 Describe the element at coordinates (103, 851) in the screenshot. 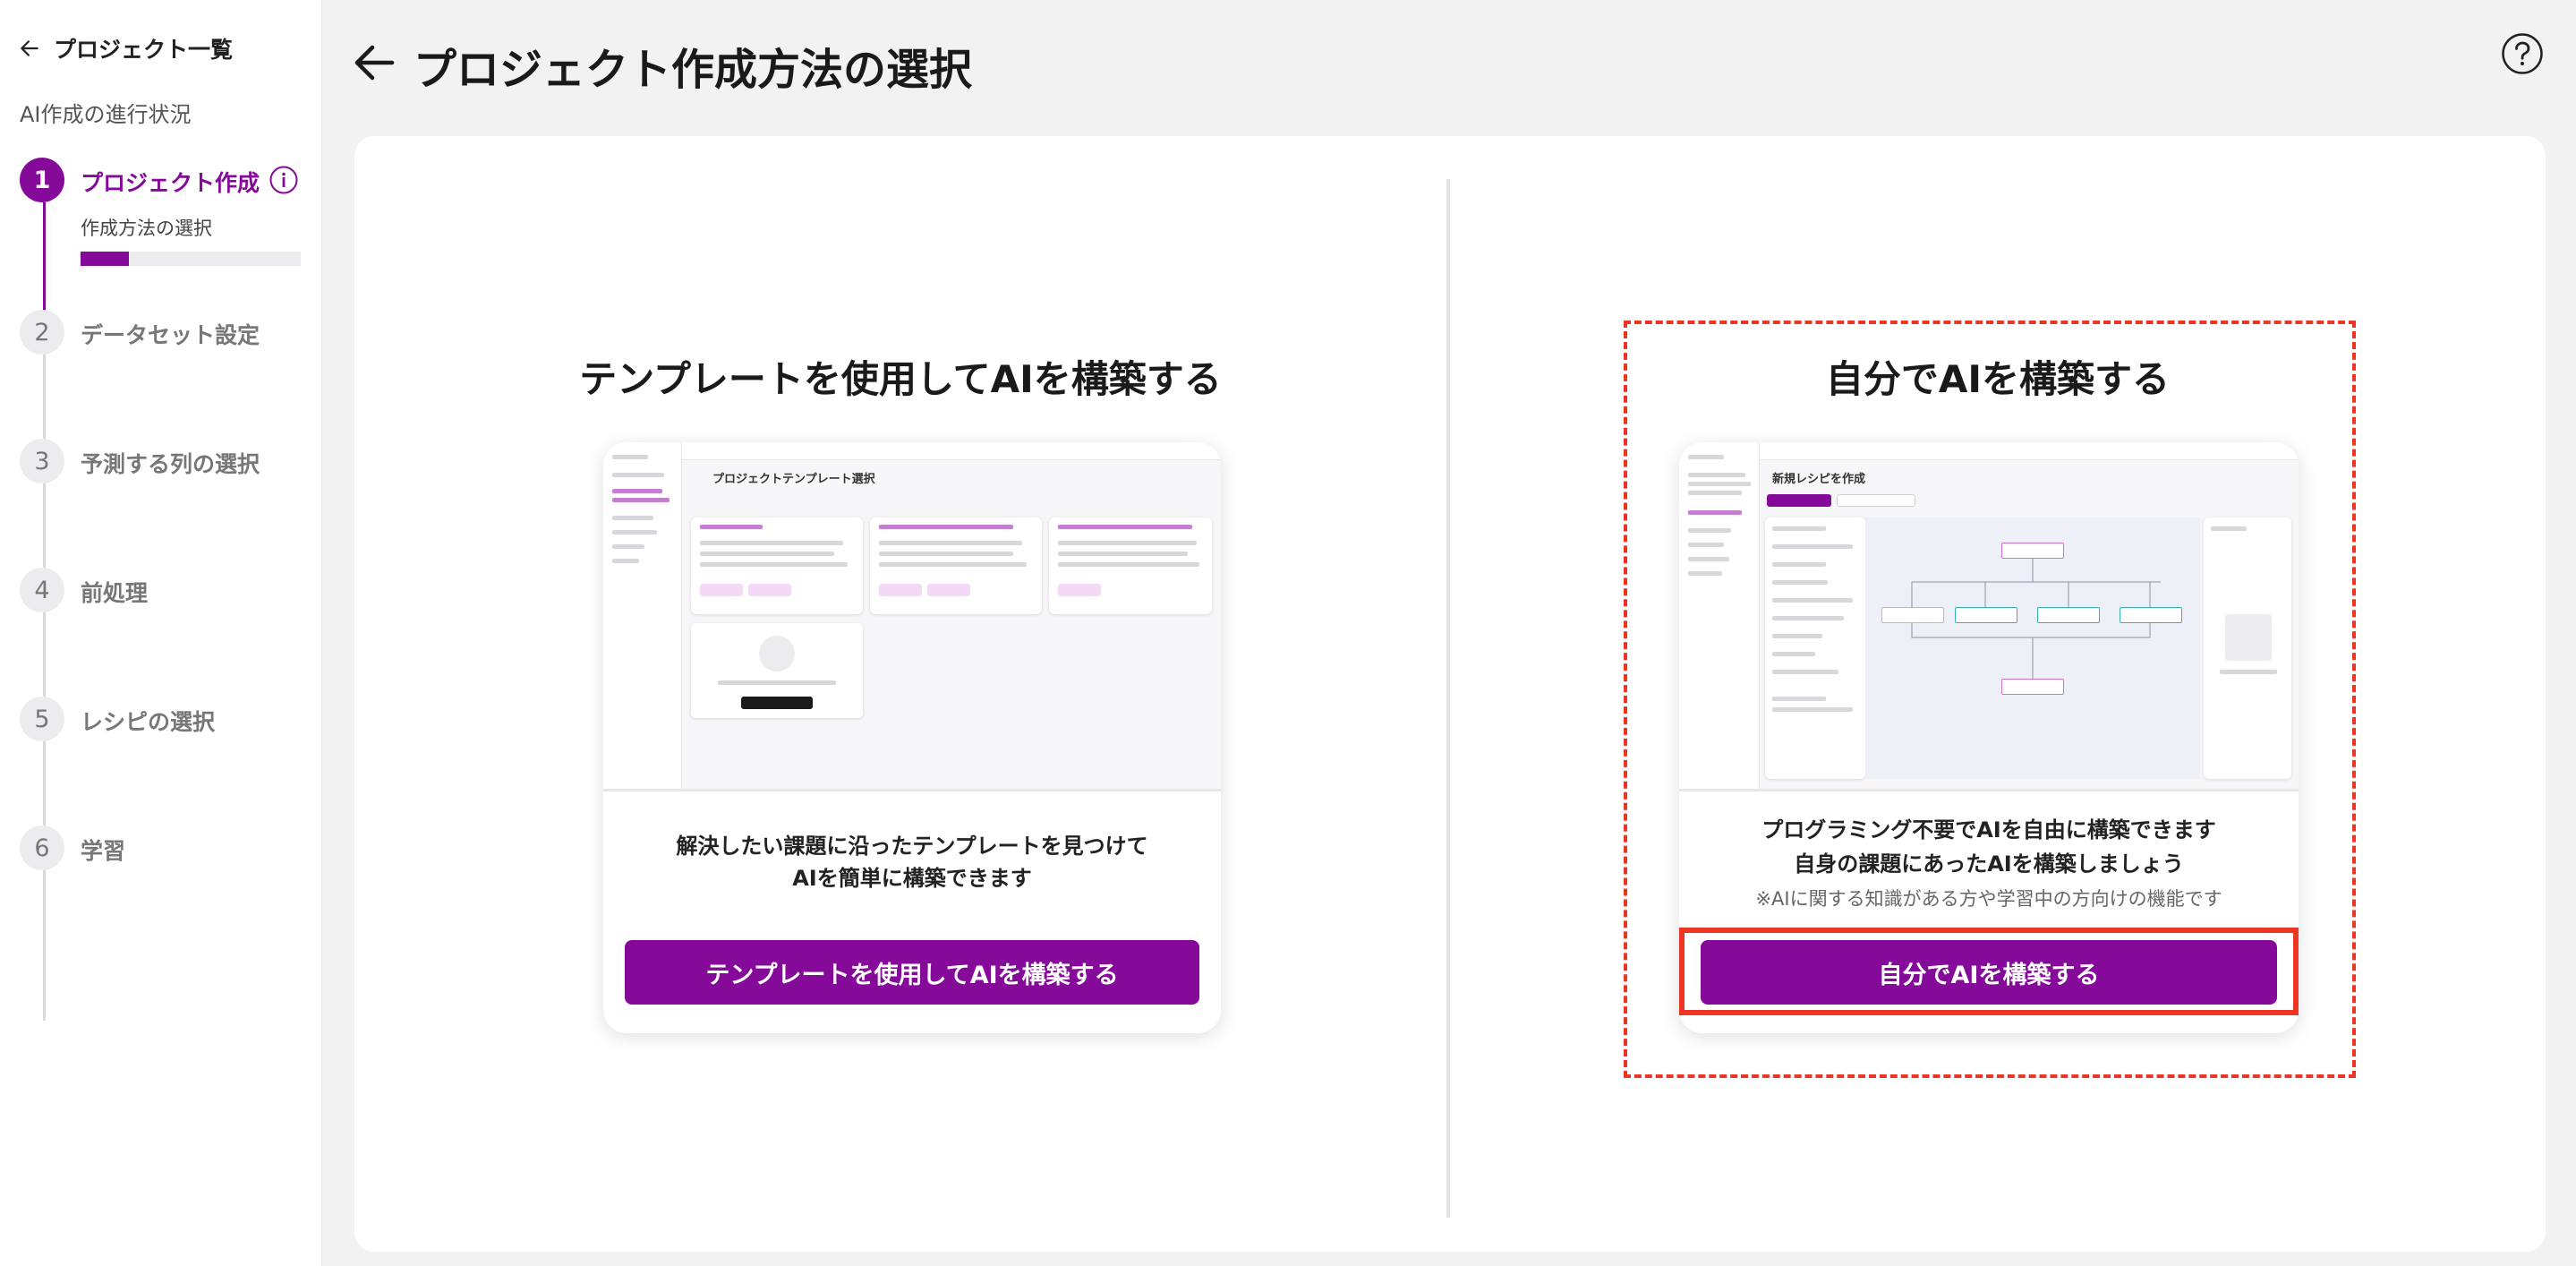

I see `step-label: 学習` at that location.